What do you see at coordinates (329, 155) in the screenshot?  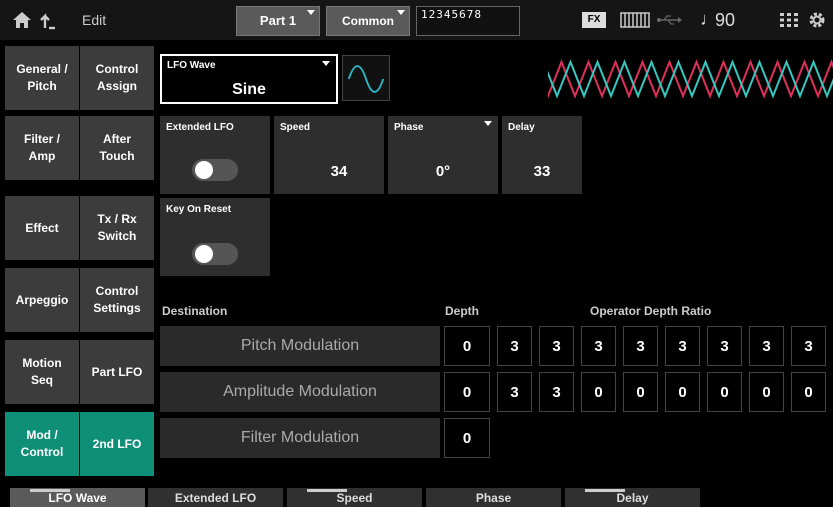 I see `speed-panel: Speed 34` at bounding box center [329, 155].